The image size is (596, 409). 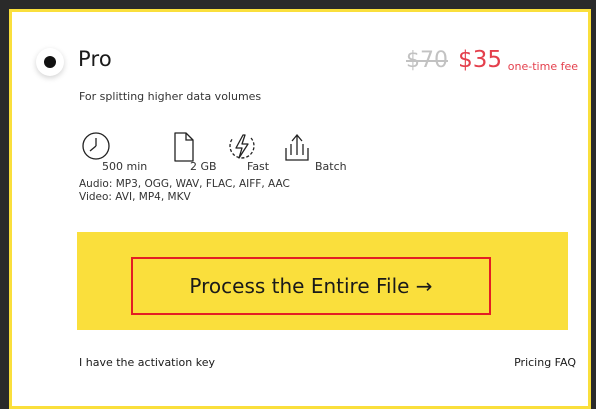 I want to click on plan-radio, so click(x=50, y=62).